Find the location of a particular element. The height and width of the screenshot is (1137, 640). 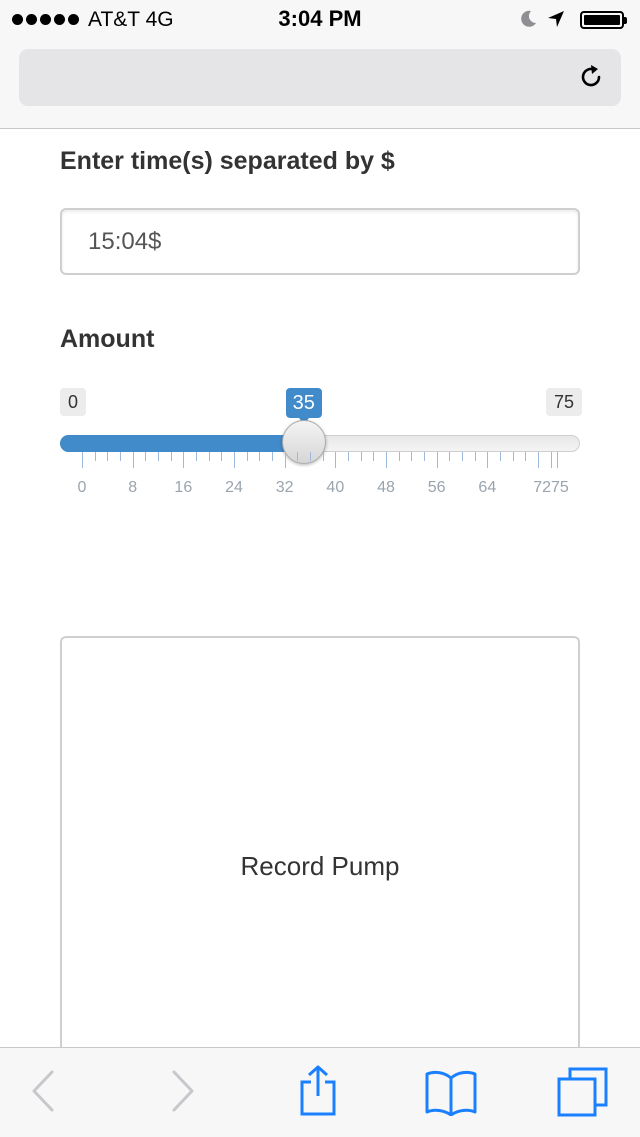

bookmarks-icon is located at coordinates (451, 1092).